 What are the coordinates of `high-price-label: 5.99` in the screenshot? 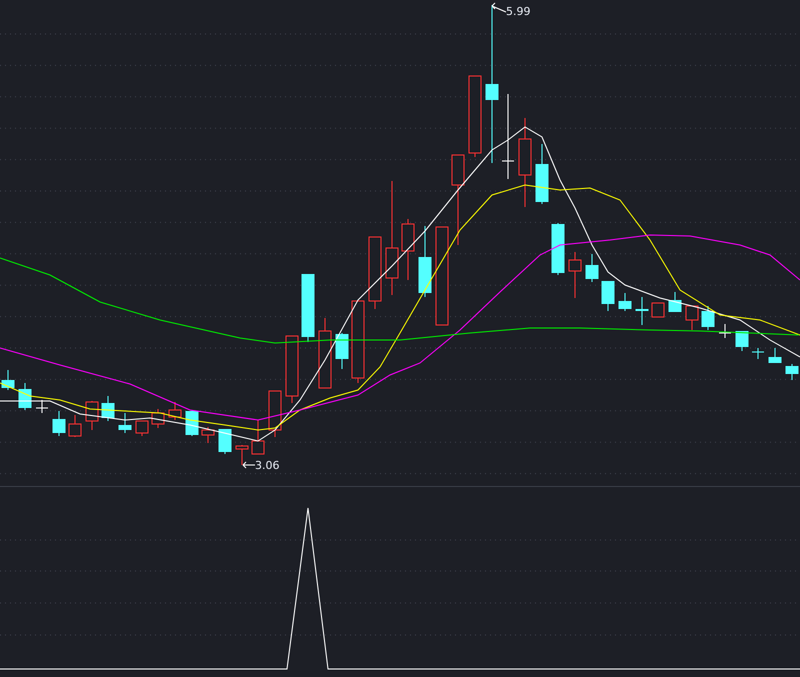 It's located at (518, 11).